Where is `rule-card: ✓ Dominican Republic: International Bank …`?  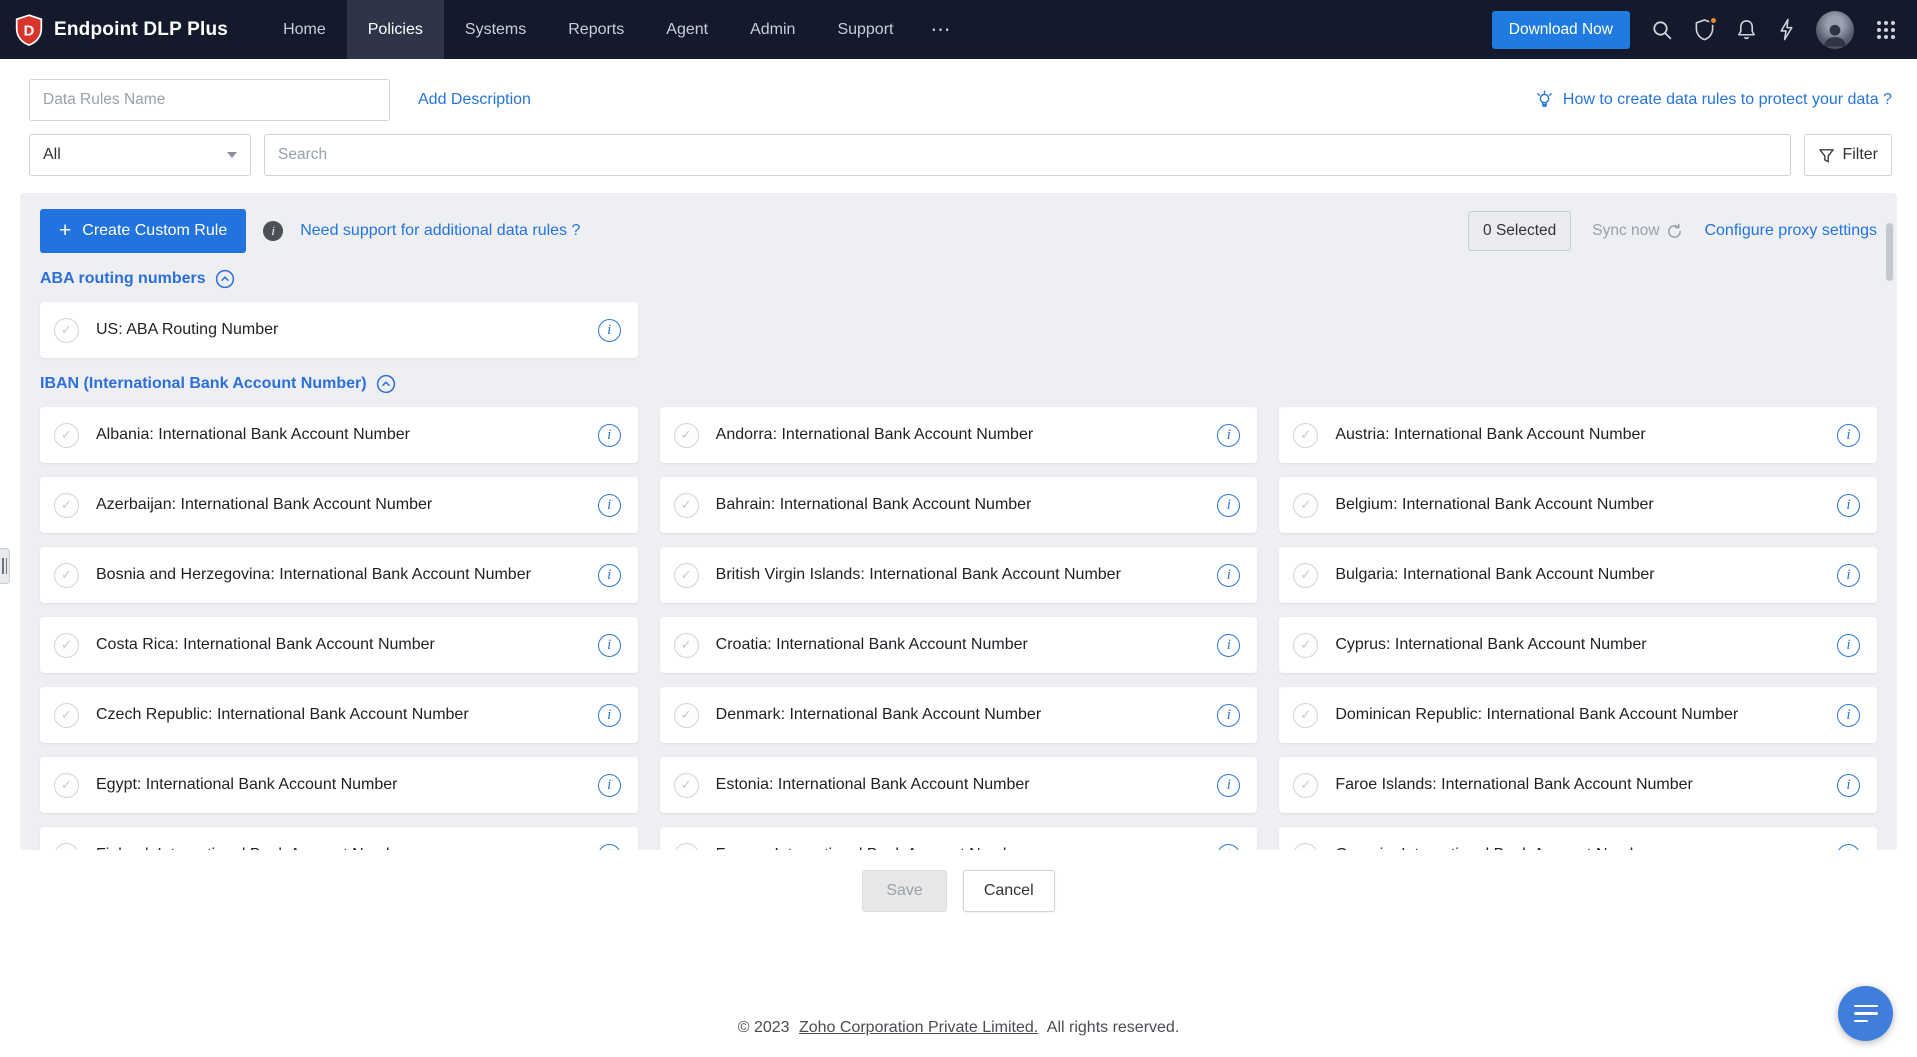 rule-card: ✓ Dominican Republic: International Bank … is located at coordinates (1578, 715).